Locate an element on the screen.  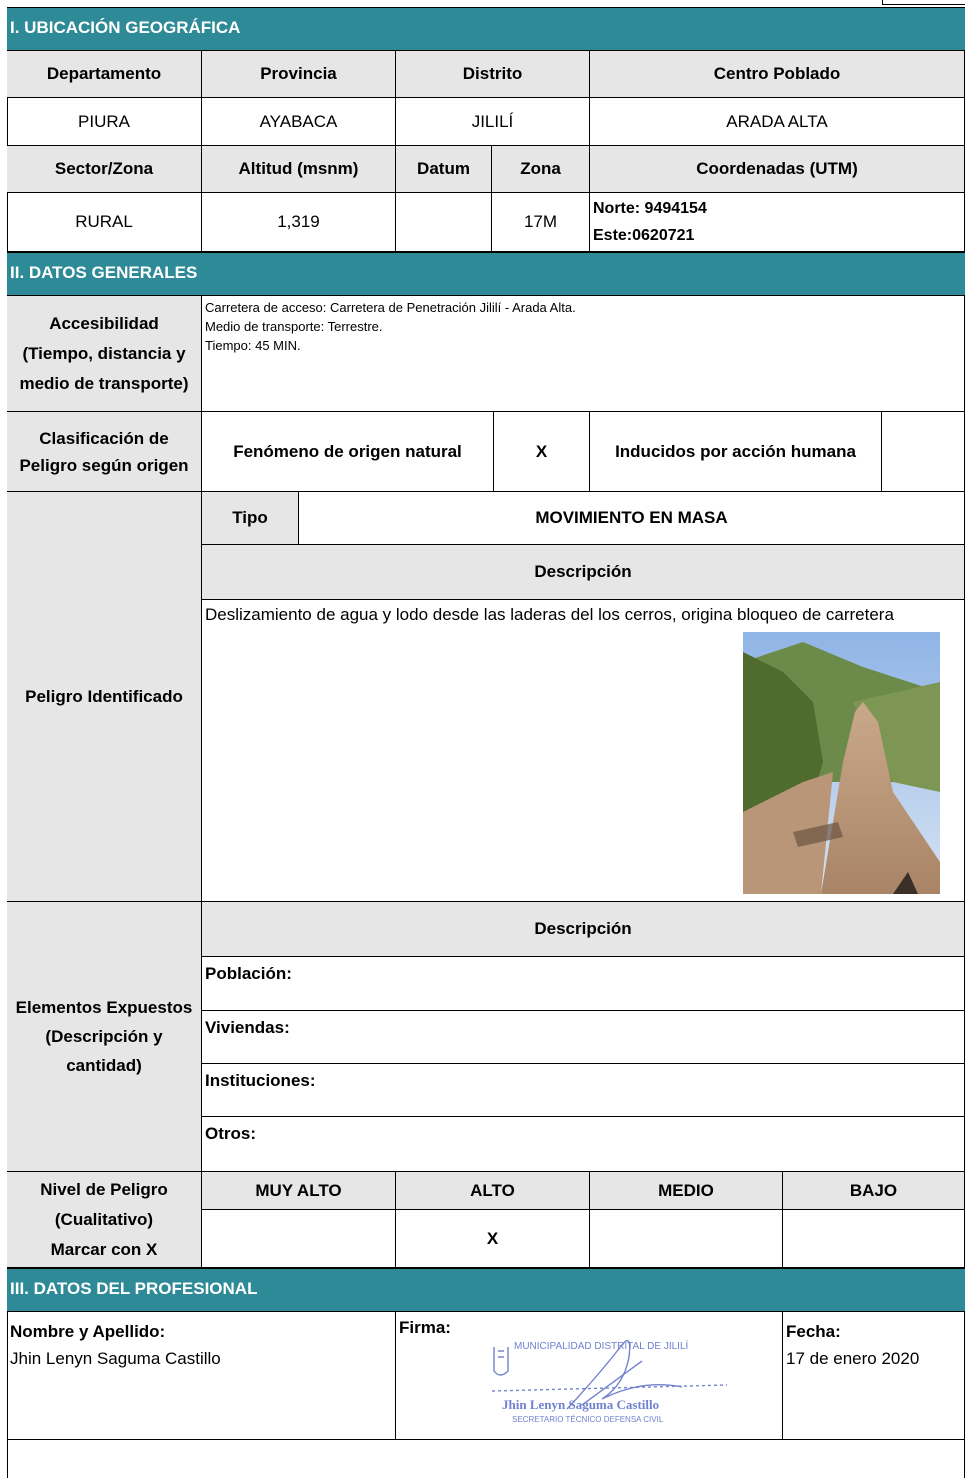
label-nivel-line: Marcar con X is located at coordinates (104, 1249).